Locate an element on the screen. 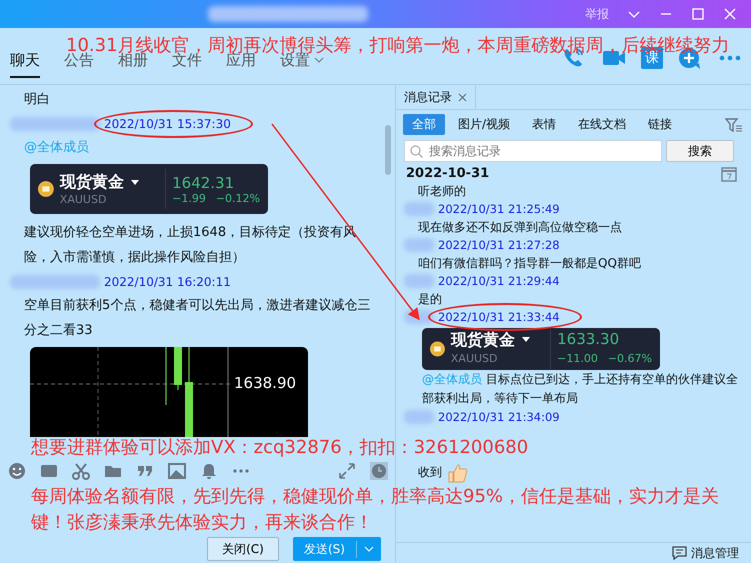 The image size is (751, 563). message-text: 明白 is located at coordinates (37, 100).